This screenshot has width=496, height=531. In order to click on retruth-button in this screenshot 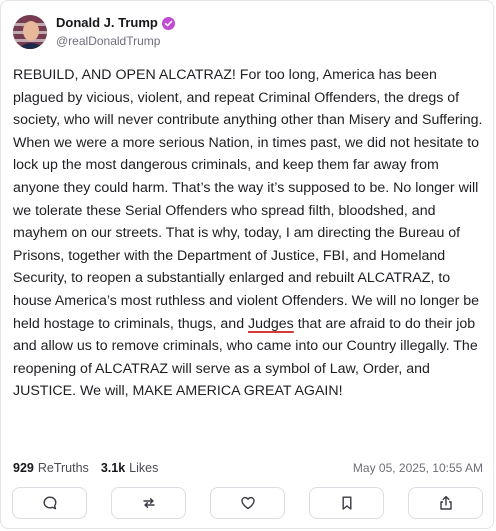, I will do `click(148, 503)`.